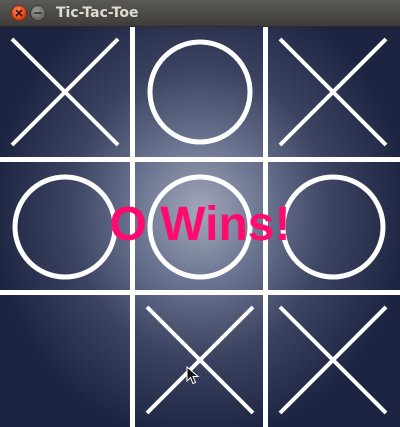 The image size is (400, 427). I want to click on mouse-cursor-icon, so click(193, 375).